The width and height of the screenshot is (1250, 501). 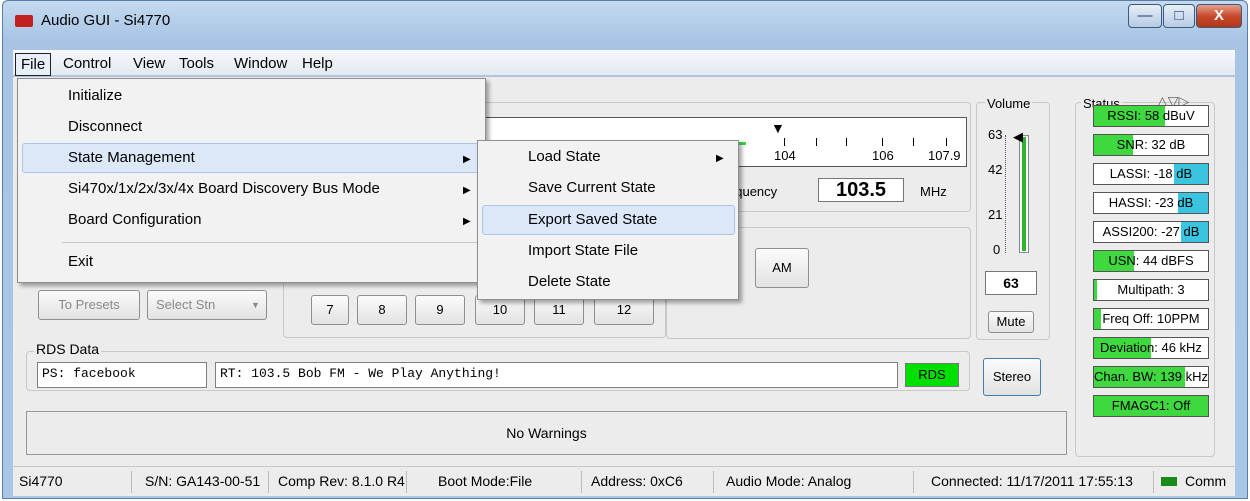 I want to click on status-item: RSSI: 58 dBuV, so click(x=1151, y=116).